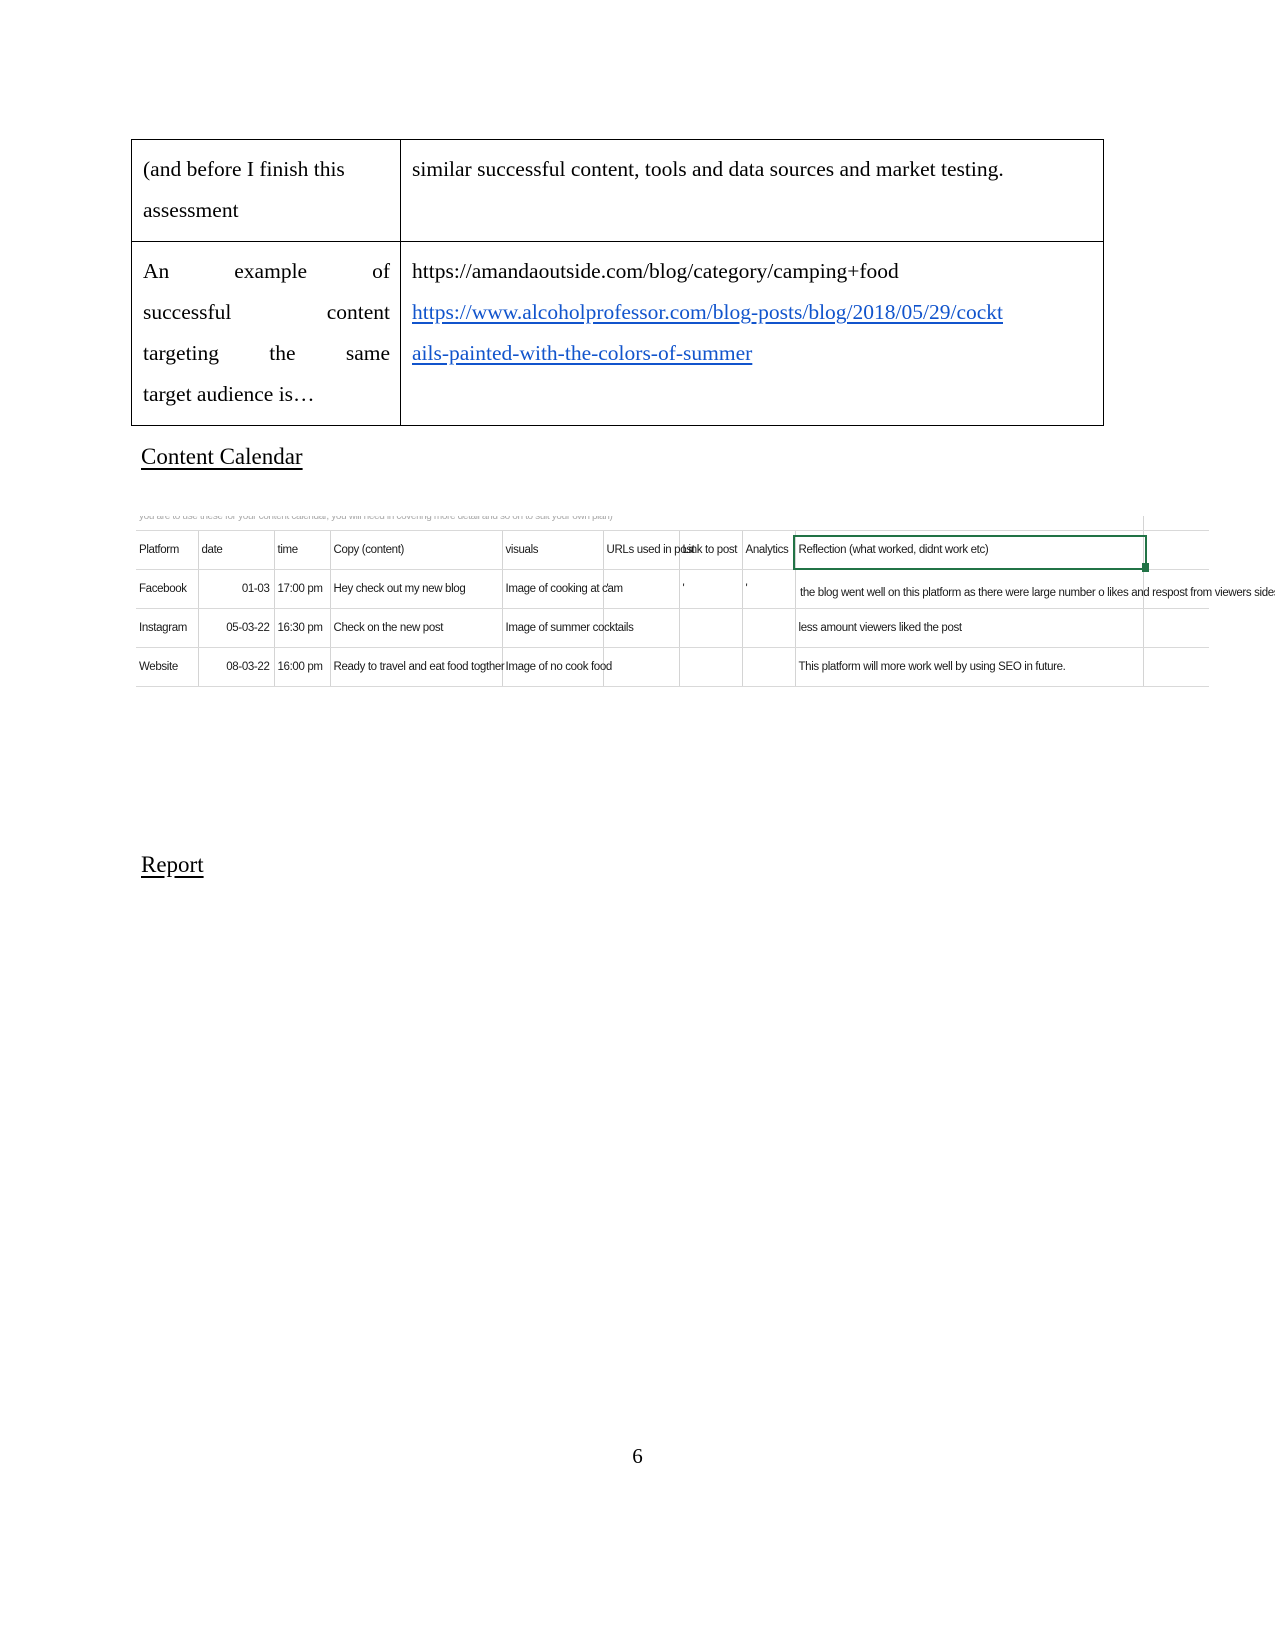  I want to click on cell-time: 17:00 pm, so click(302, 589).